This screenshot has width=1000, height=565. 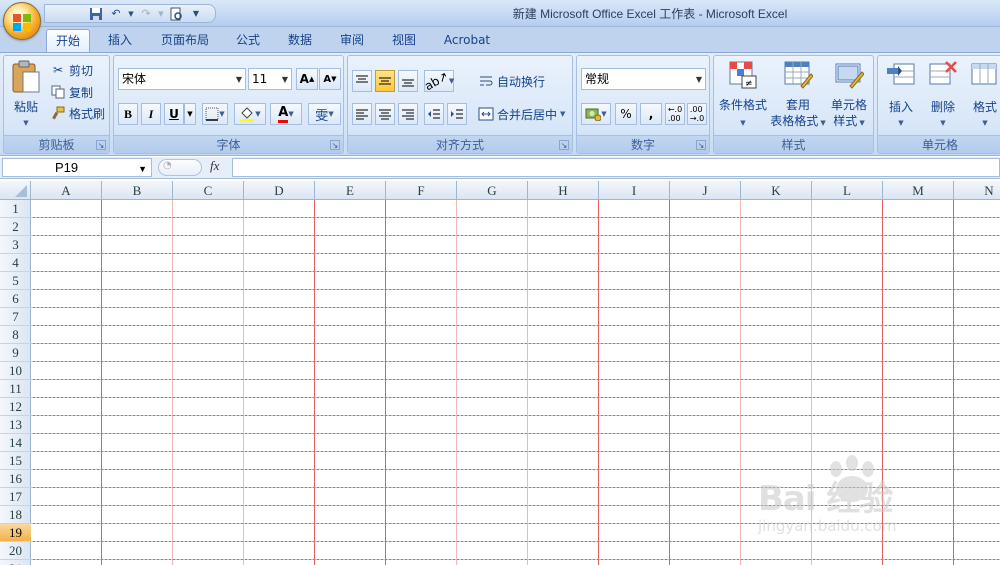 I want to click on grow-font-button: A ▲, so click(x=307, y=79).